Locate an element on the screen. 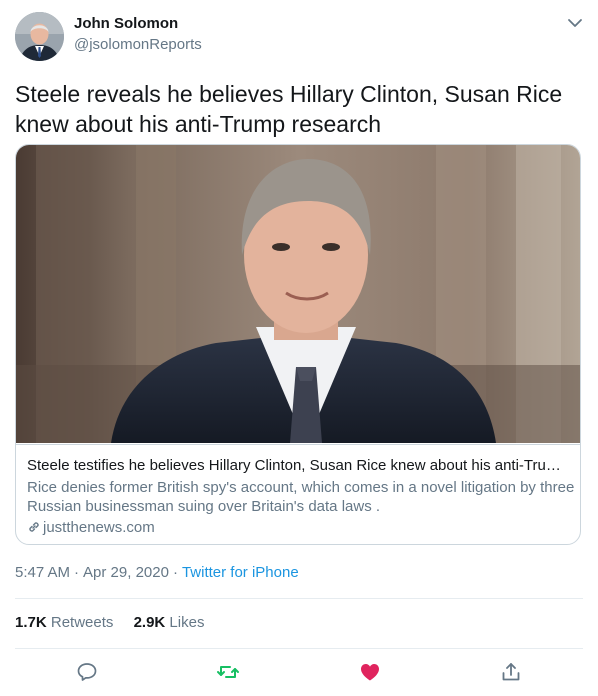 This screenshot has width=598, height=696. tweet-meta: 5:47 AM · Apr 29, 2020 · Twitter for iPhone is located at coordinates (157, 572).